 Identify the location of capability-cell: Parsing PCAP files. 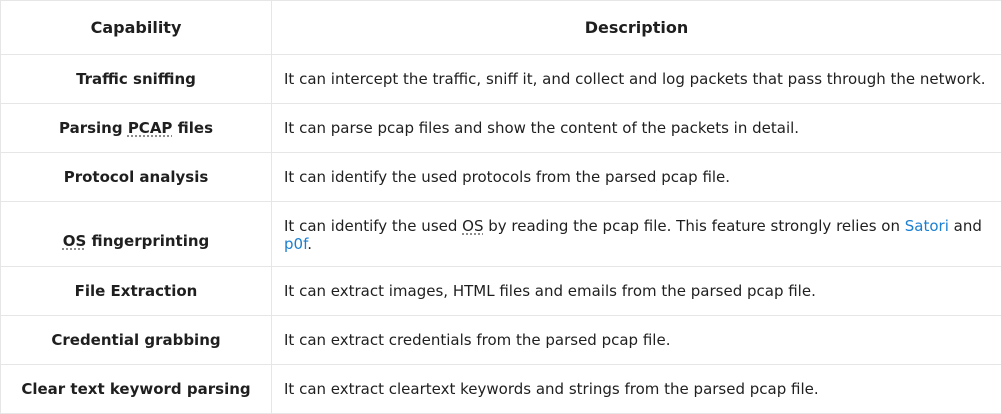
(136, 128).